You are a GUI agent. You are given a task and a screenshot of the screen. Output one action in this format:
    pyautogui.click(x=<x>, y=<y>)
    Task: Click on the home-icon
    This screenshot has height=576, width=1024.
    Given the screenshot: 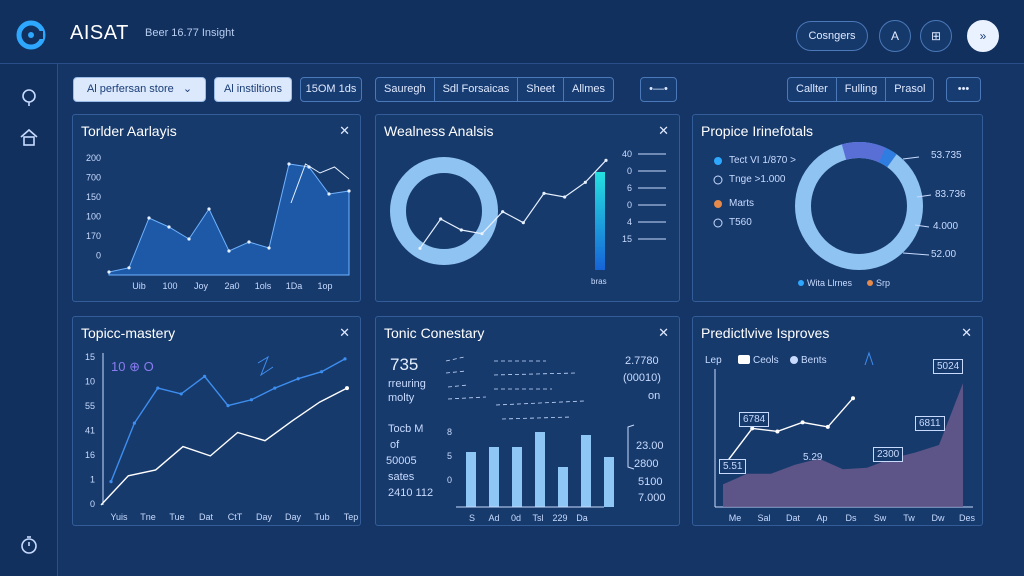 What is the action you would take?
    pyautogui.click(x=29, y=137)
    